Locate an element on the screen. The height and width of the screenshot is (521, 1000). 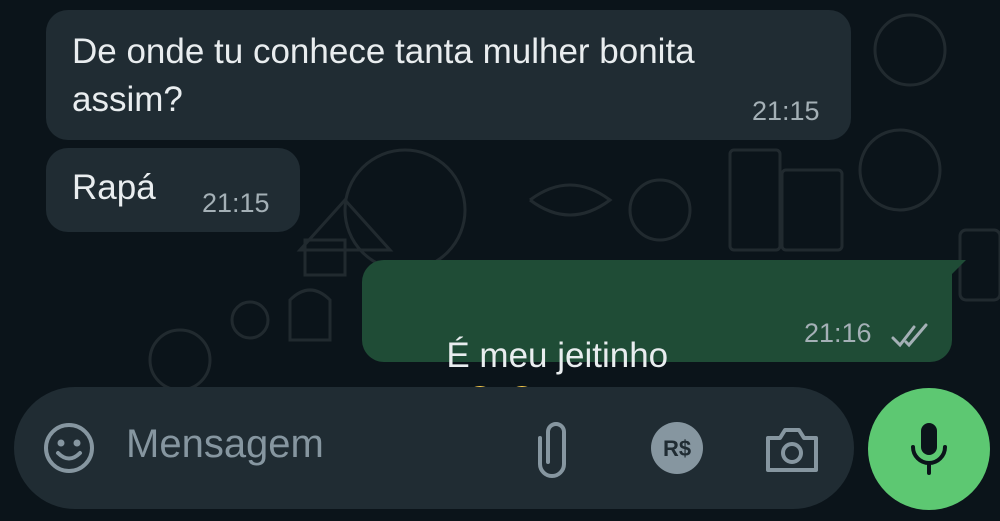
voice-record-button is located at coordinates (929, 449).